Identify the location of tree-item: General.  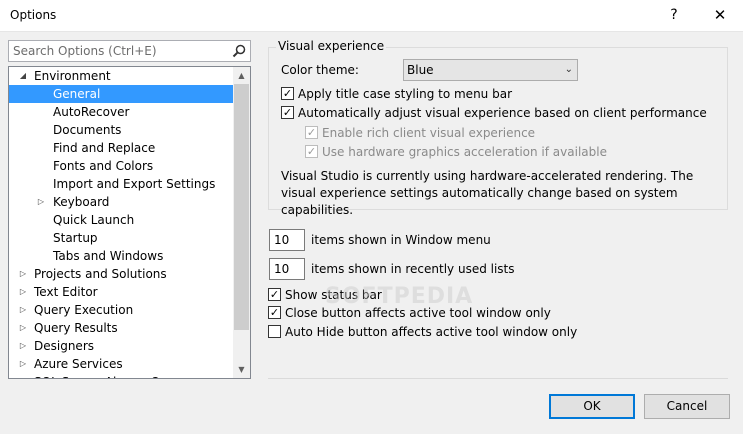
(121, 94).